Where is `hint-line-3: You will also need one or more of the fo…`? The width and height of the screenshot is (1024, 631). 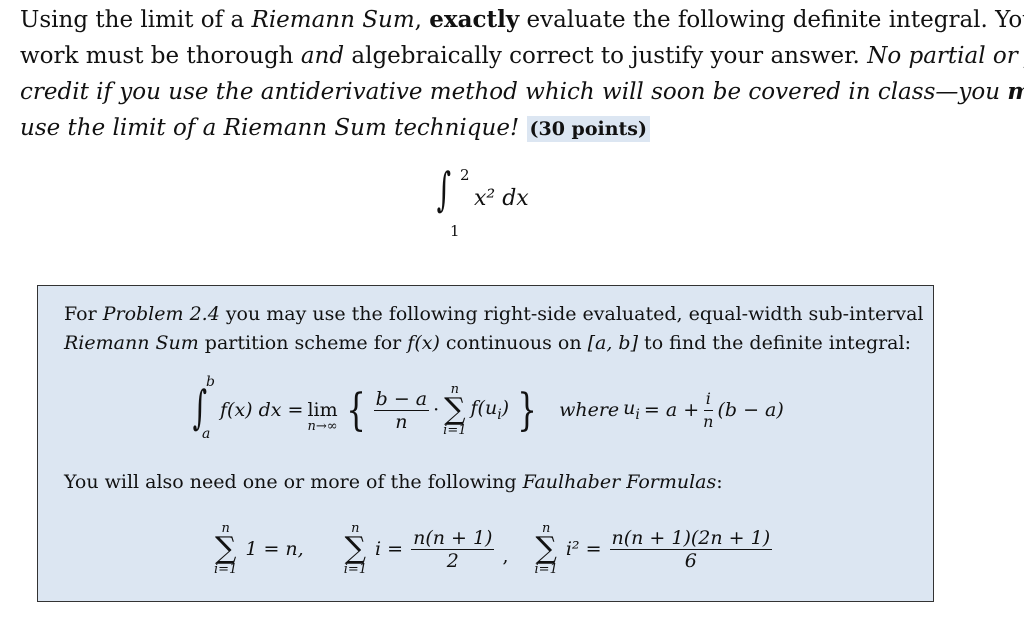
hint-line-3: You will also need one or more of the fo… is located at coordinates (393, 482).